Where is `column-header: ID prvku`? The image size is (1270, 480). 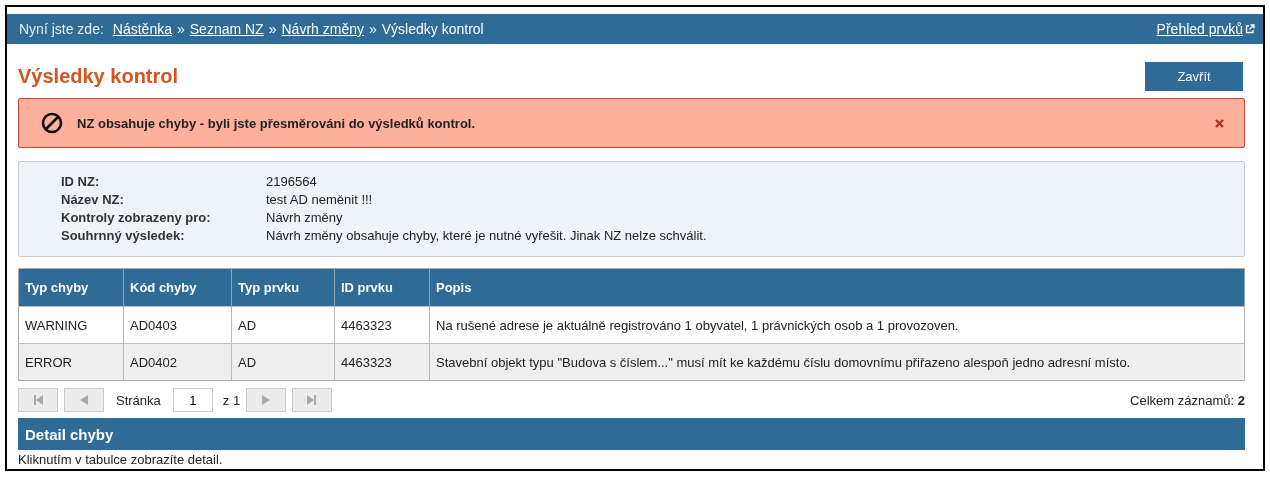 column-header: ID prvku is located at coordinates (382, 287).